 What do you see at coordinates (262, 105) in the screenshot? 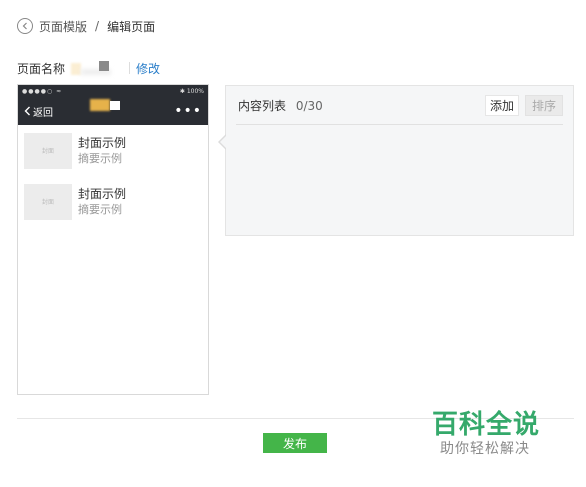
I see `content-list-label: 内容列表` at bounding box center [262, 105].